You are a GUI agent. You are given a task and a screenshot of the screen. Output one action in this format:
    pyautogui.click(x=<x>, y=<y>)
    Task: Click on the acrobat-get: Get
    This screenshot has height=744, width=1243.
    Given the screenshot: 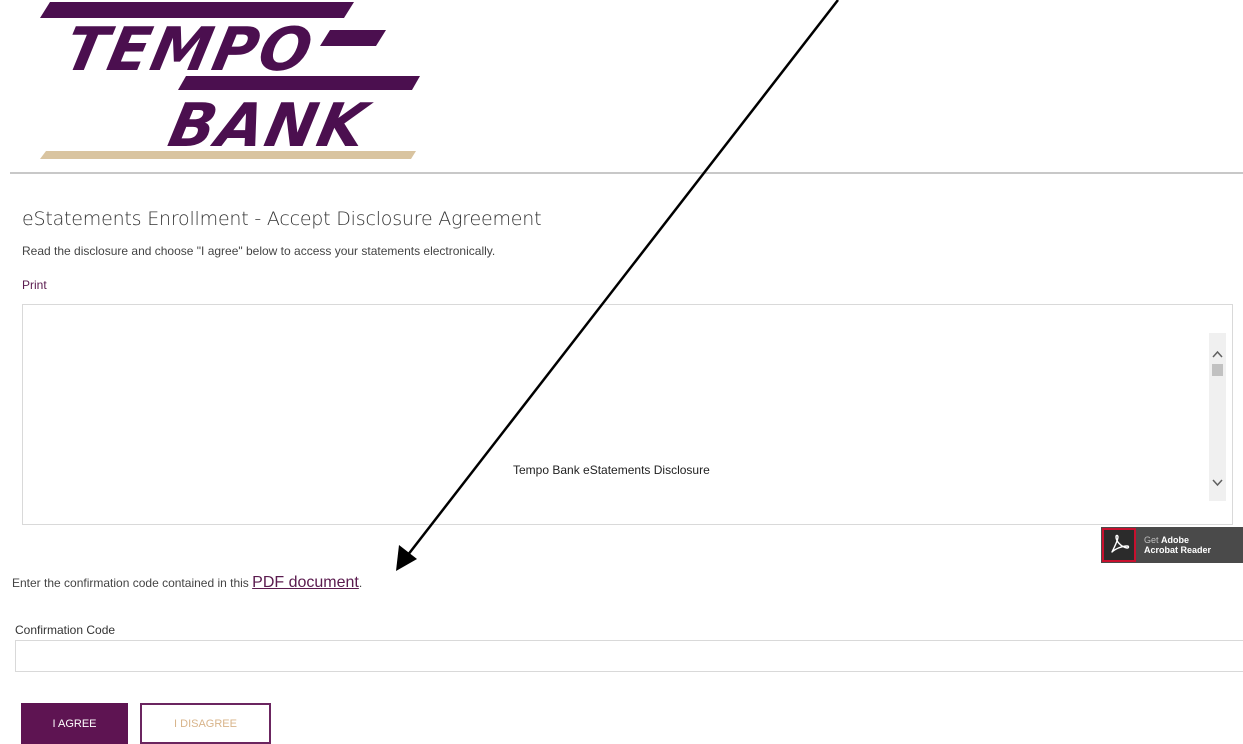 What is the action you would take?
    pyautogui.click(x=1151, y=540)
    